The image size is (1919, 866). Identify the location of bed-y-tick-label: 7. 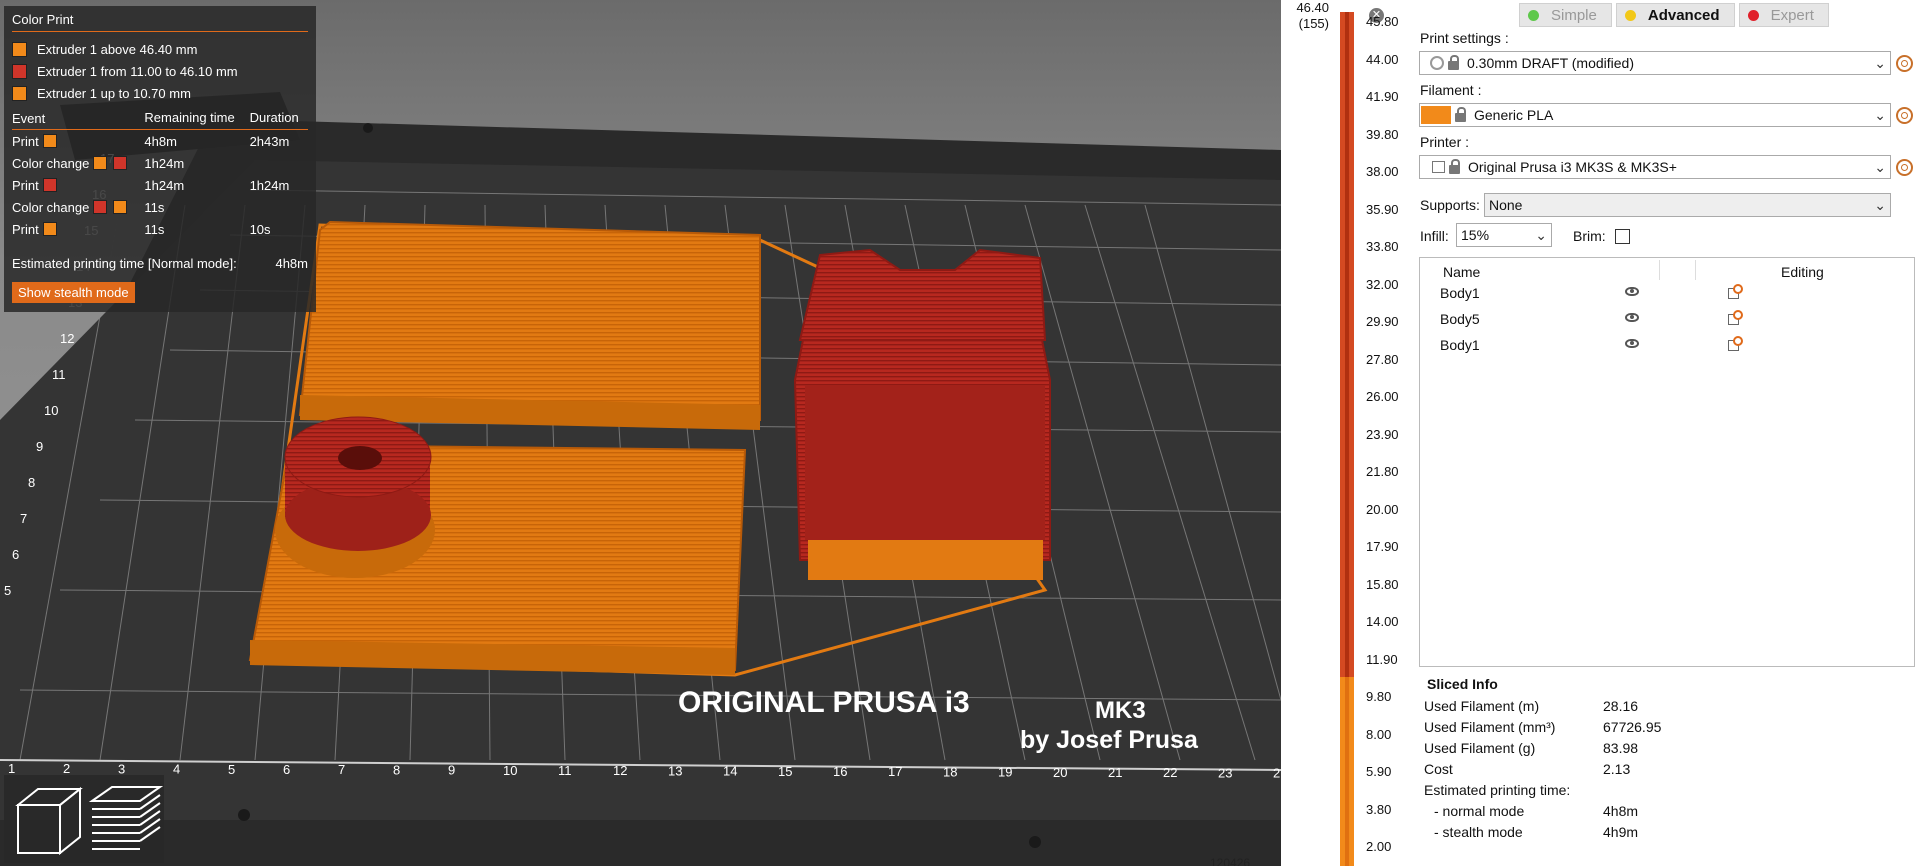
(23, 518).